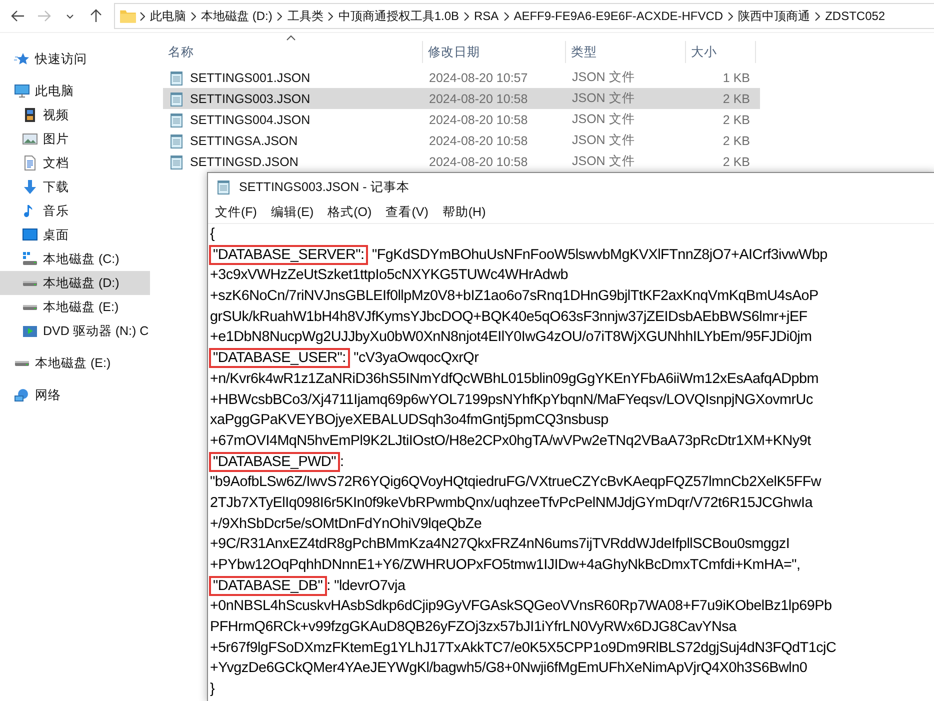 The height and width of the screenshot is (701, 934). What do you see at coordinates (346, 524) in the screenshot?
I see `text-line: +/9XhSbDcr5e/sOMtDnFdYnOhiV9lqeQbZe` at bounding box center [346, 524].